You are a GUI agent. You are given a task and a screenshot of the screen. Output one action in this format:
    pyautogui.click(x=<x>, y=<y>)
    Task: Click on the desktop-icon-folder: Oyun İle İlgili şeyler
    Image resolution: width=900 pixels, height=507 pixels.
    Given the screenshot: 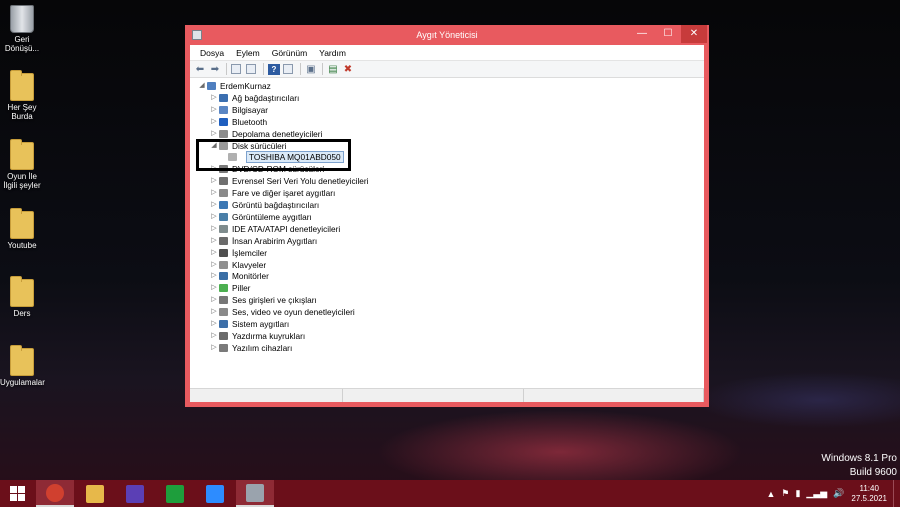 What is the action you would take?
    pyautogui.click(x=22, y=164)
    